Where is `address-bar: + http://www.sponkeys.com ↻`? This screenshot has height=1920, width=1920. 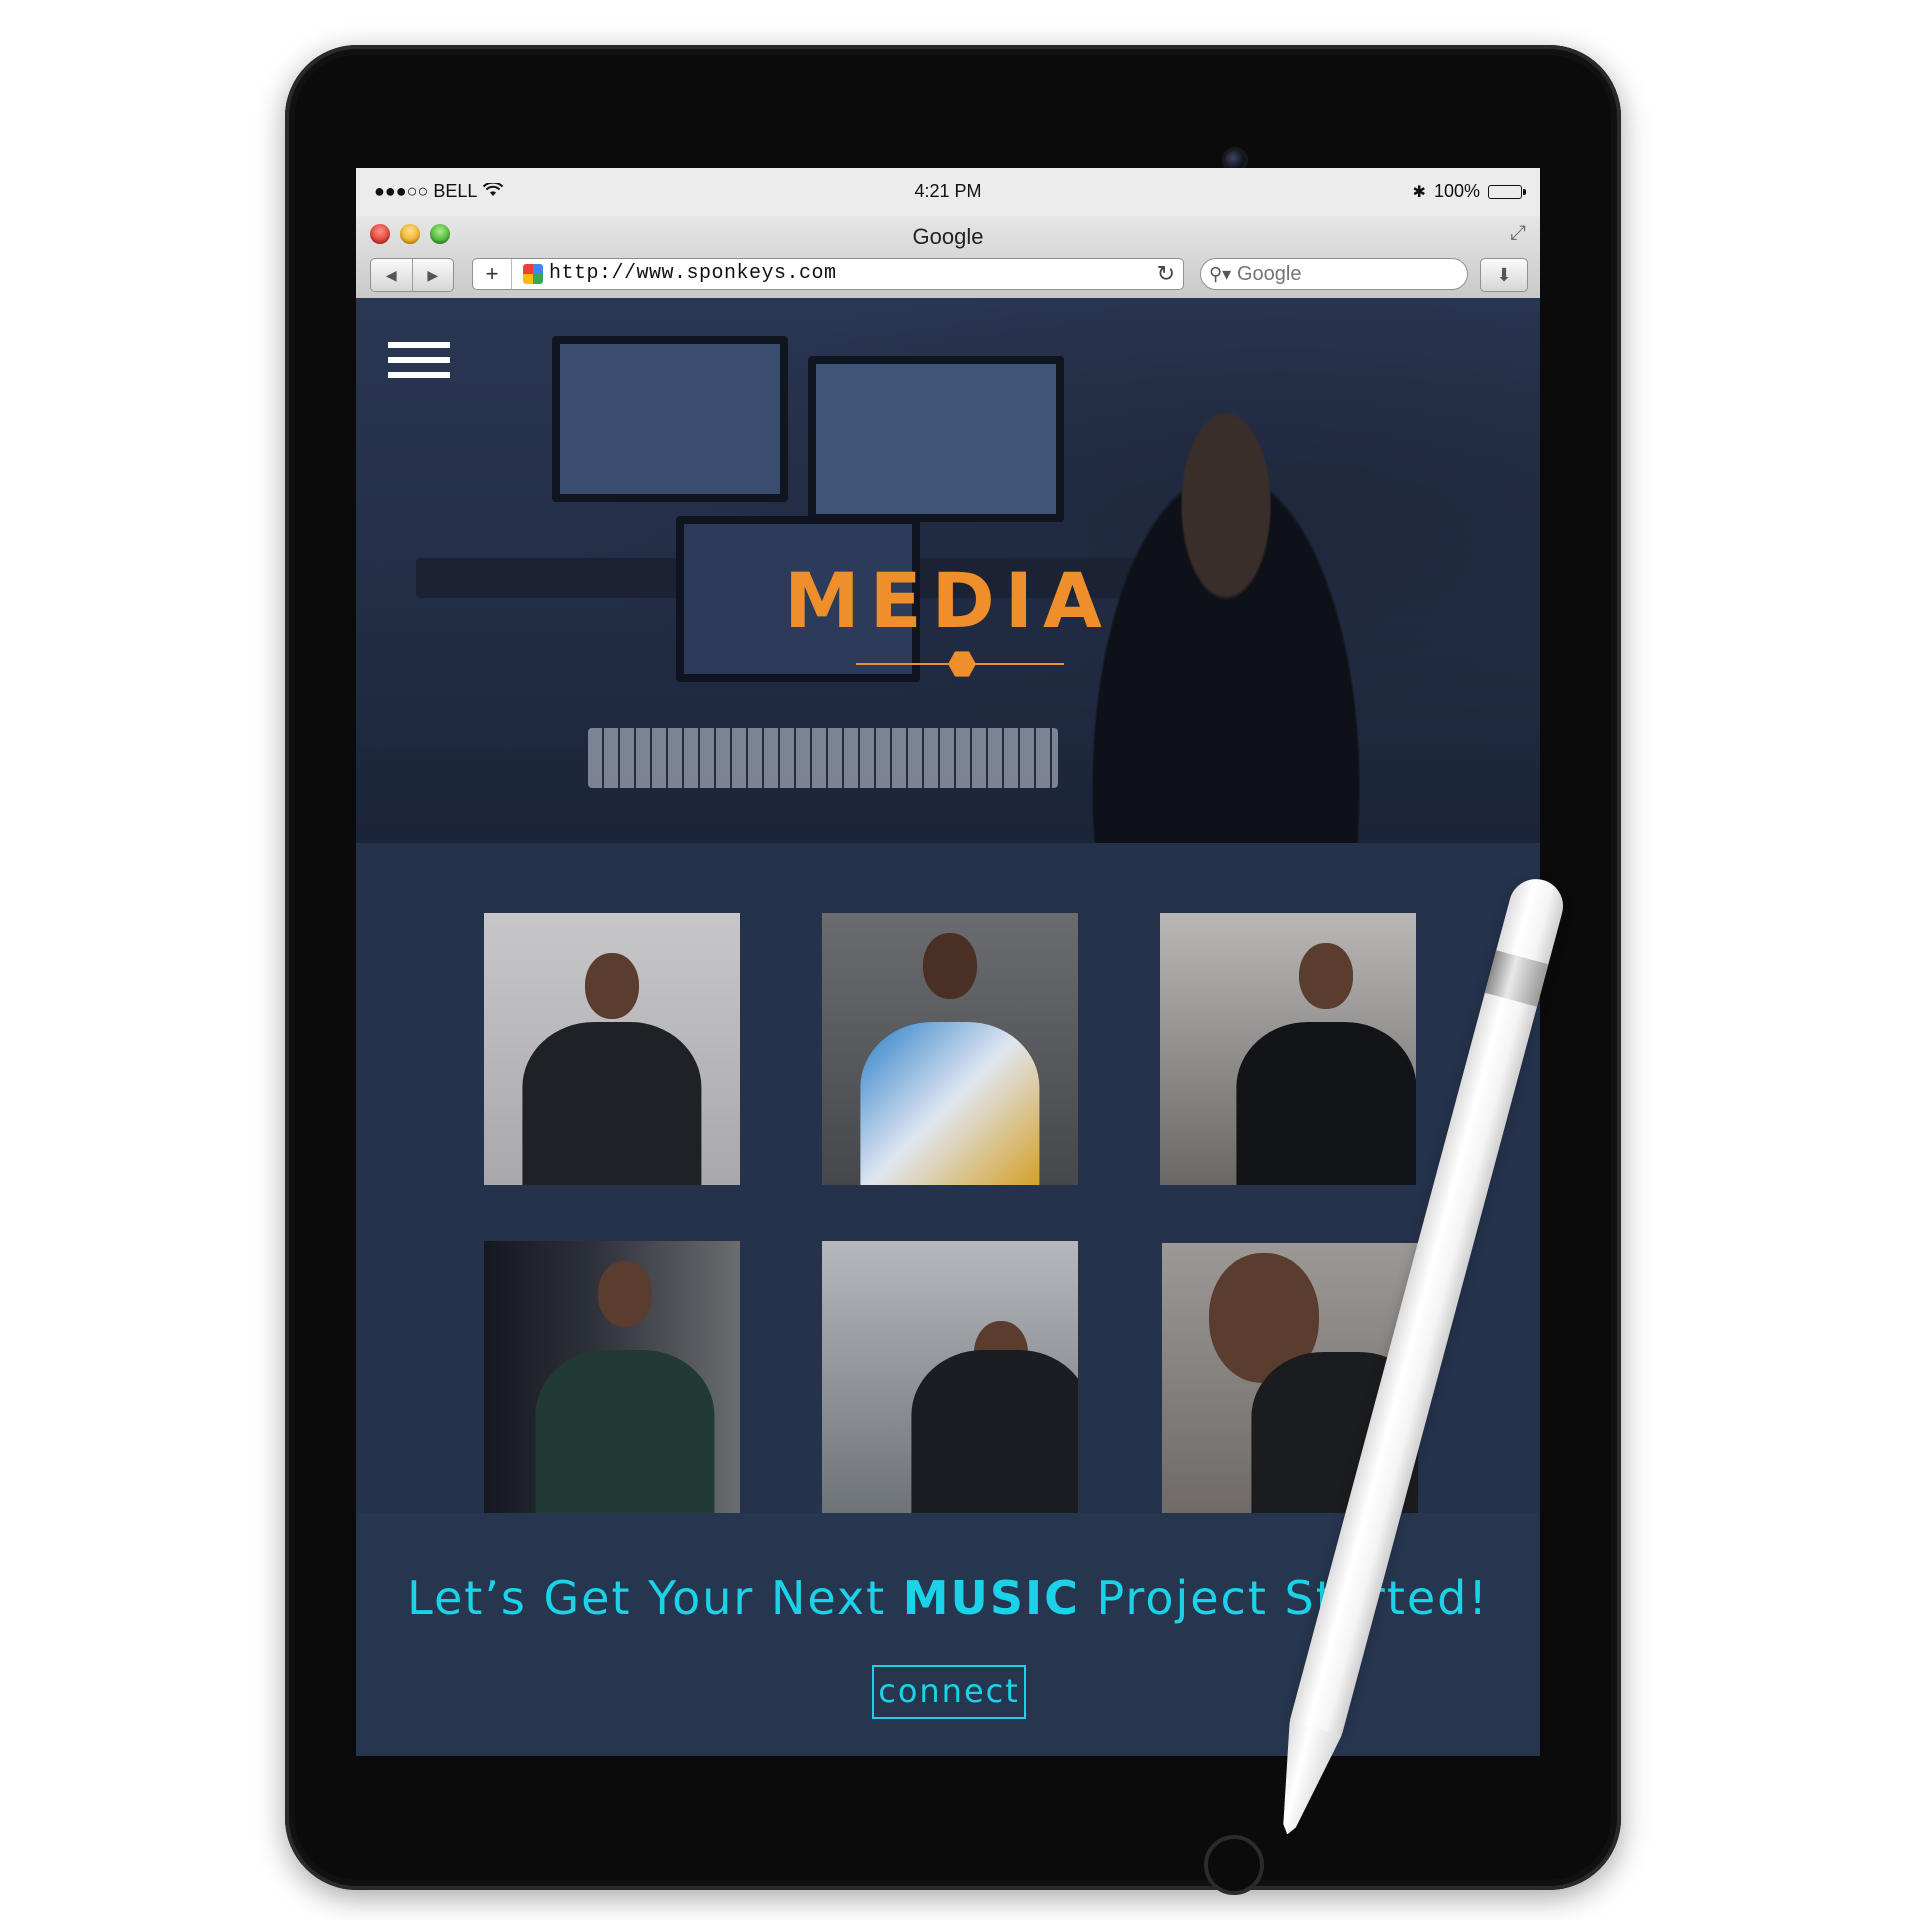 address-bar: + http://www.sponkeys.com ↻ is located at coordinates (828, 274).